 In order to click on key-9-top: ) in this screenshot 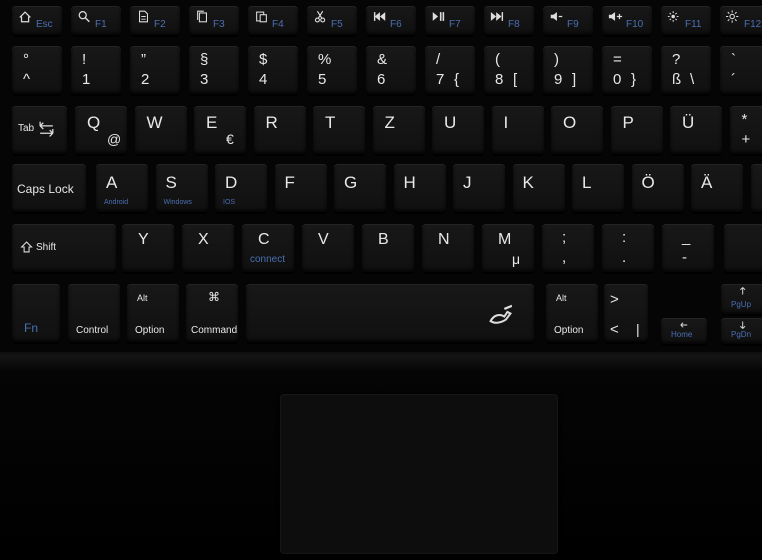, I will do `click(556, 59)`.